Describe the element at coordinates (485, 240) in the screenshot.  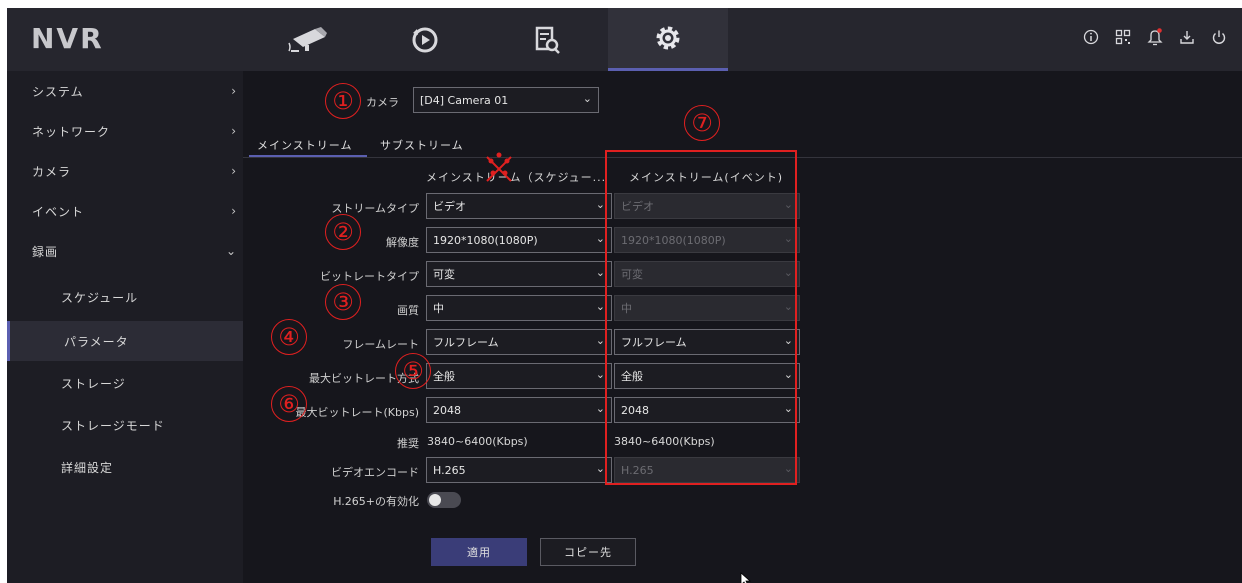
I see `select-value: 1920*1080(1080P)` at that location.